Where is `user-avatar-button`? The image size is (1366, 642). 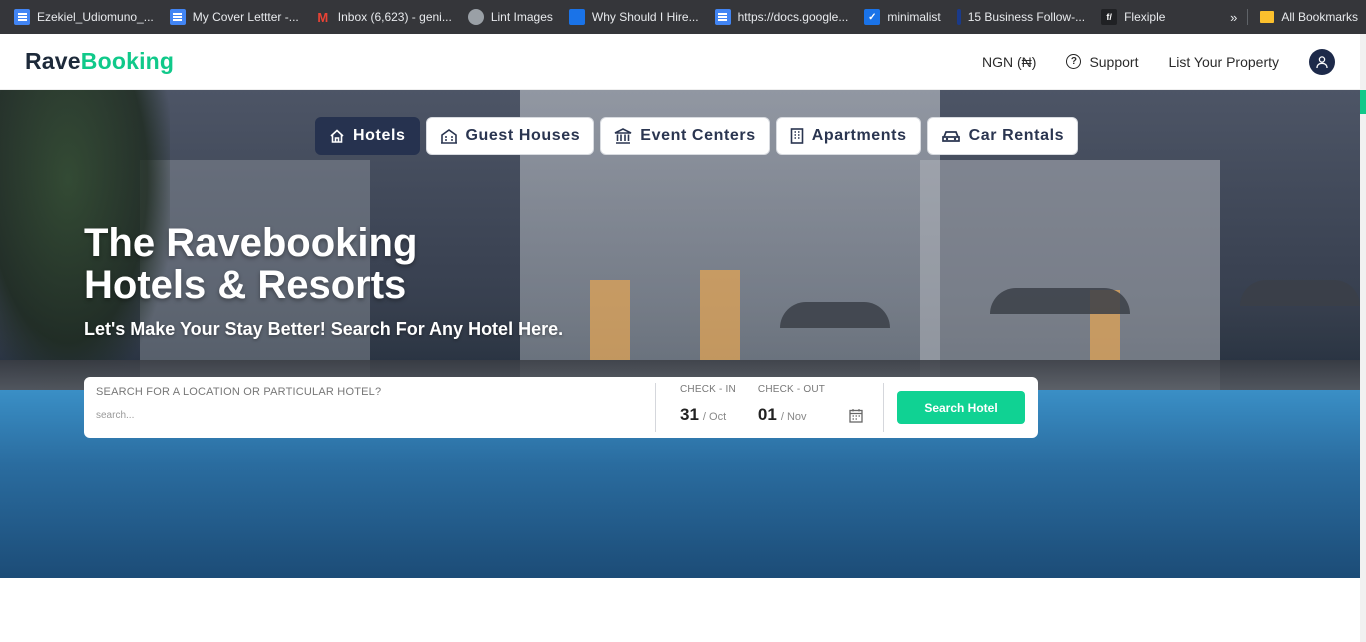 user-avatar-button is located at coordinates (1322, 61).